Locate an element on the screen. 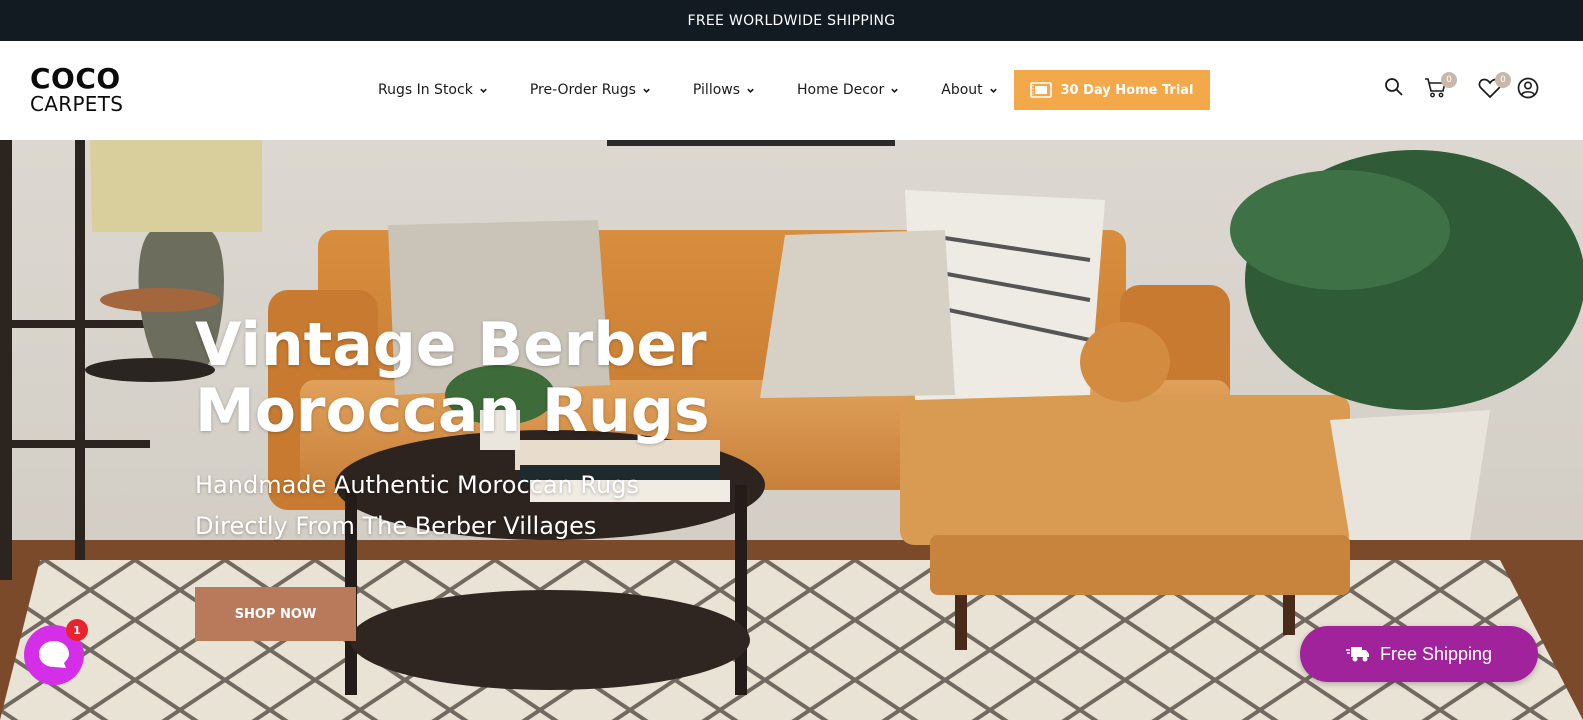  free-shipping-label: Free Shipping is located at coordinates (1436, 653).